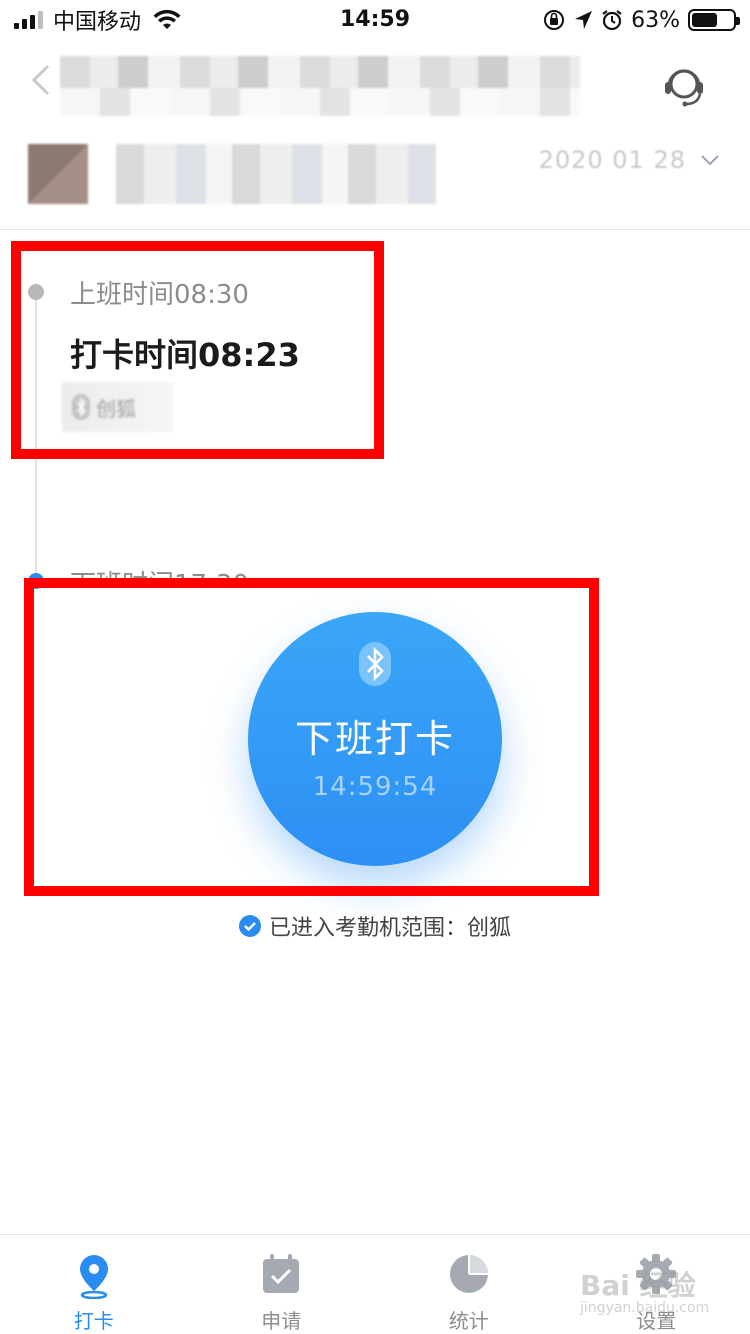 The width and height of the screenshot is (750, 1334). Describe the element at coordinates (58, 174) in the screenshot. I see `avatar` at that location.